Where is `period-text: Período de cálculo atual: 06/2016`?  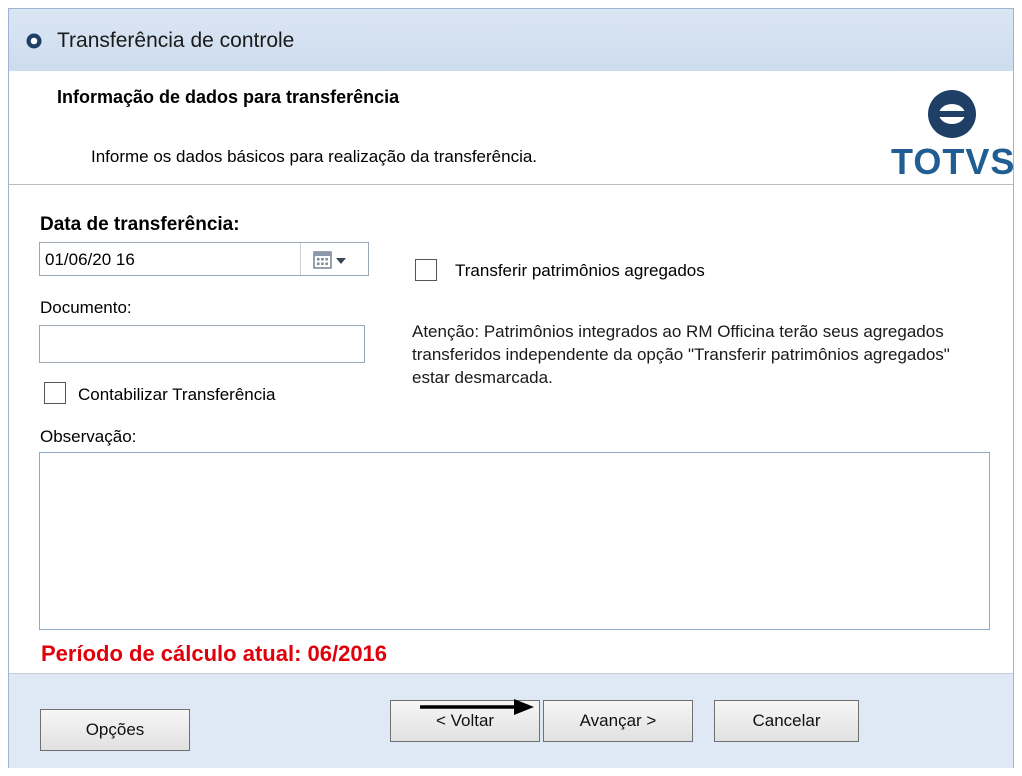 period-text: Período de cálculo atual: 06/2016 is located at coordinates (214, 653).